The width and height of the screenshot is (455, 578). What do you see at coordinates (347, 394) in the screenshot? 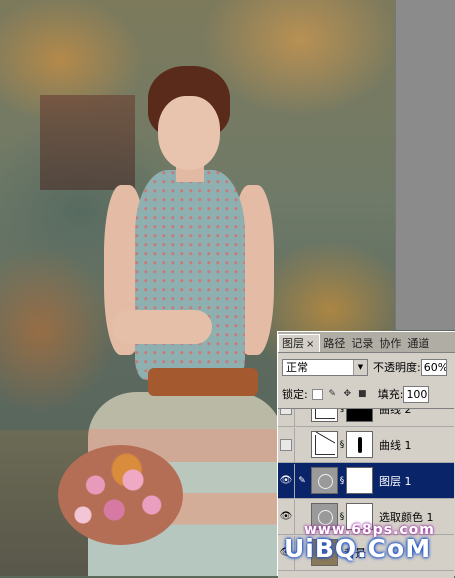
I see `lock-move-icon: ✥` at bounding box center [347, 394].